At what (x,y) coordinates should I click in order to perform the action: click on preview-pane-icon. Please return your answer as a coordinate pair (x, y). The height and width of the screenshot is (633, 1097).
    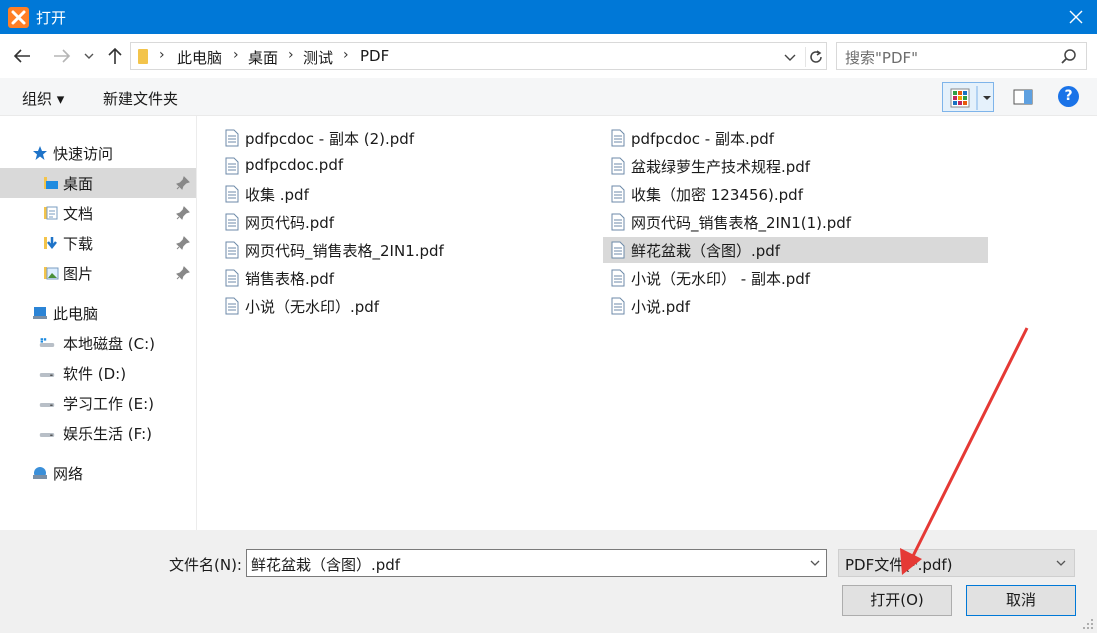
    Looking at the image, I should click on (1023, 97).